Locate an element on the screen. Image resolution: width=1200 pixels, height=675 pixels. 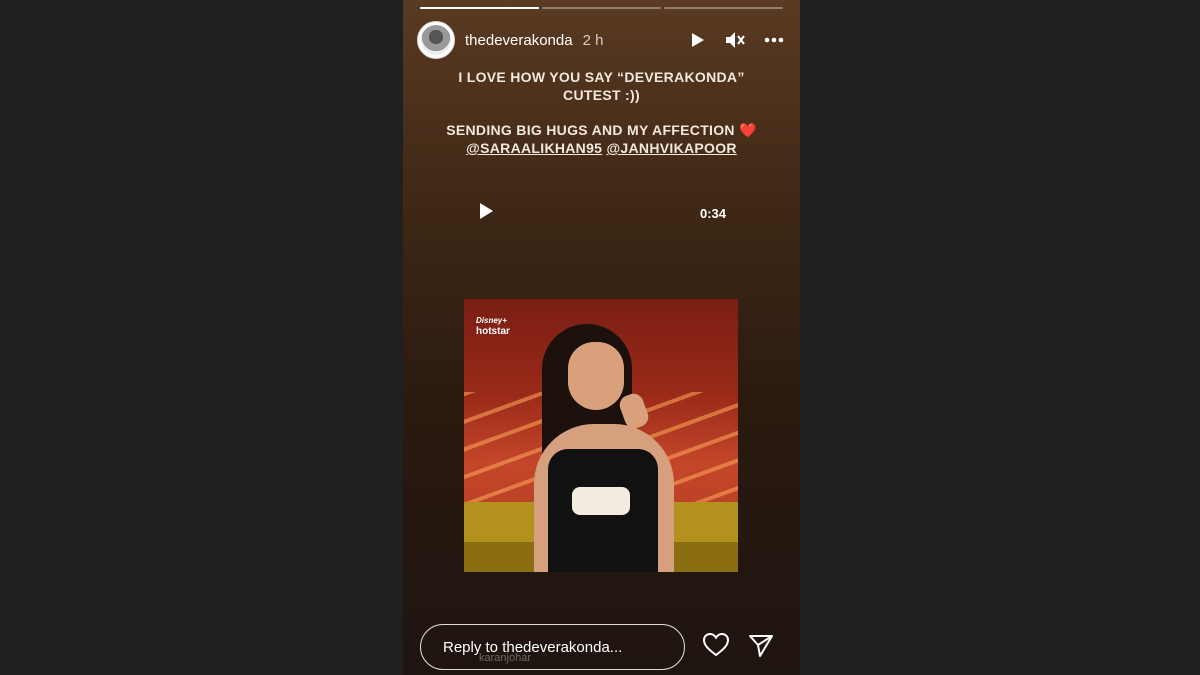
more-icon is located at coordinates (774, 40).